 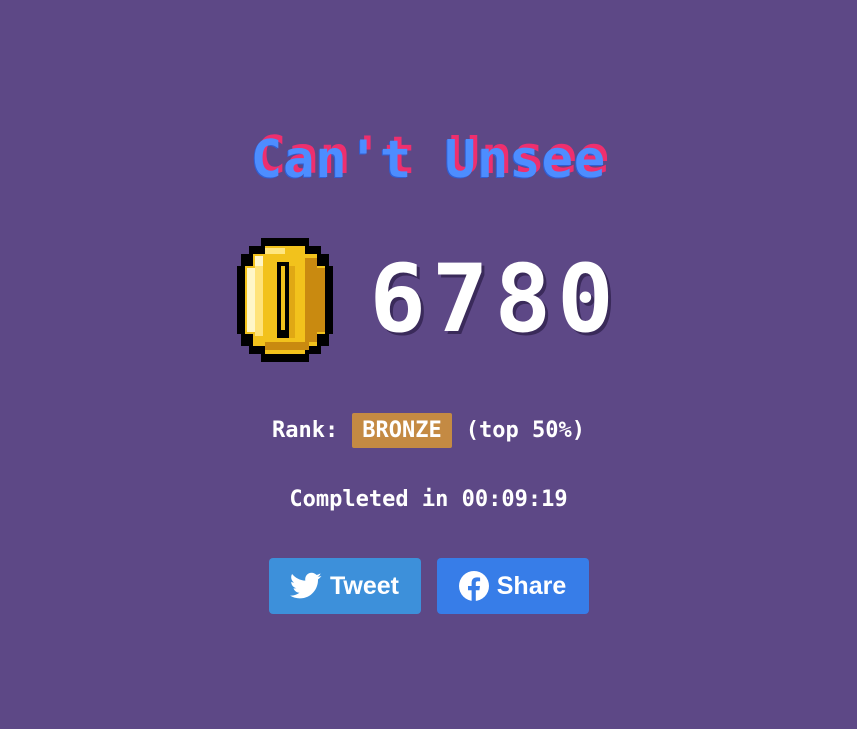 What do you see at coordinates (428, 499) in the screenshot?
I see `completion-time: Completed in 00:09:19` at bounding box center [428, 499].